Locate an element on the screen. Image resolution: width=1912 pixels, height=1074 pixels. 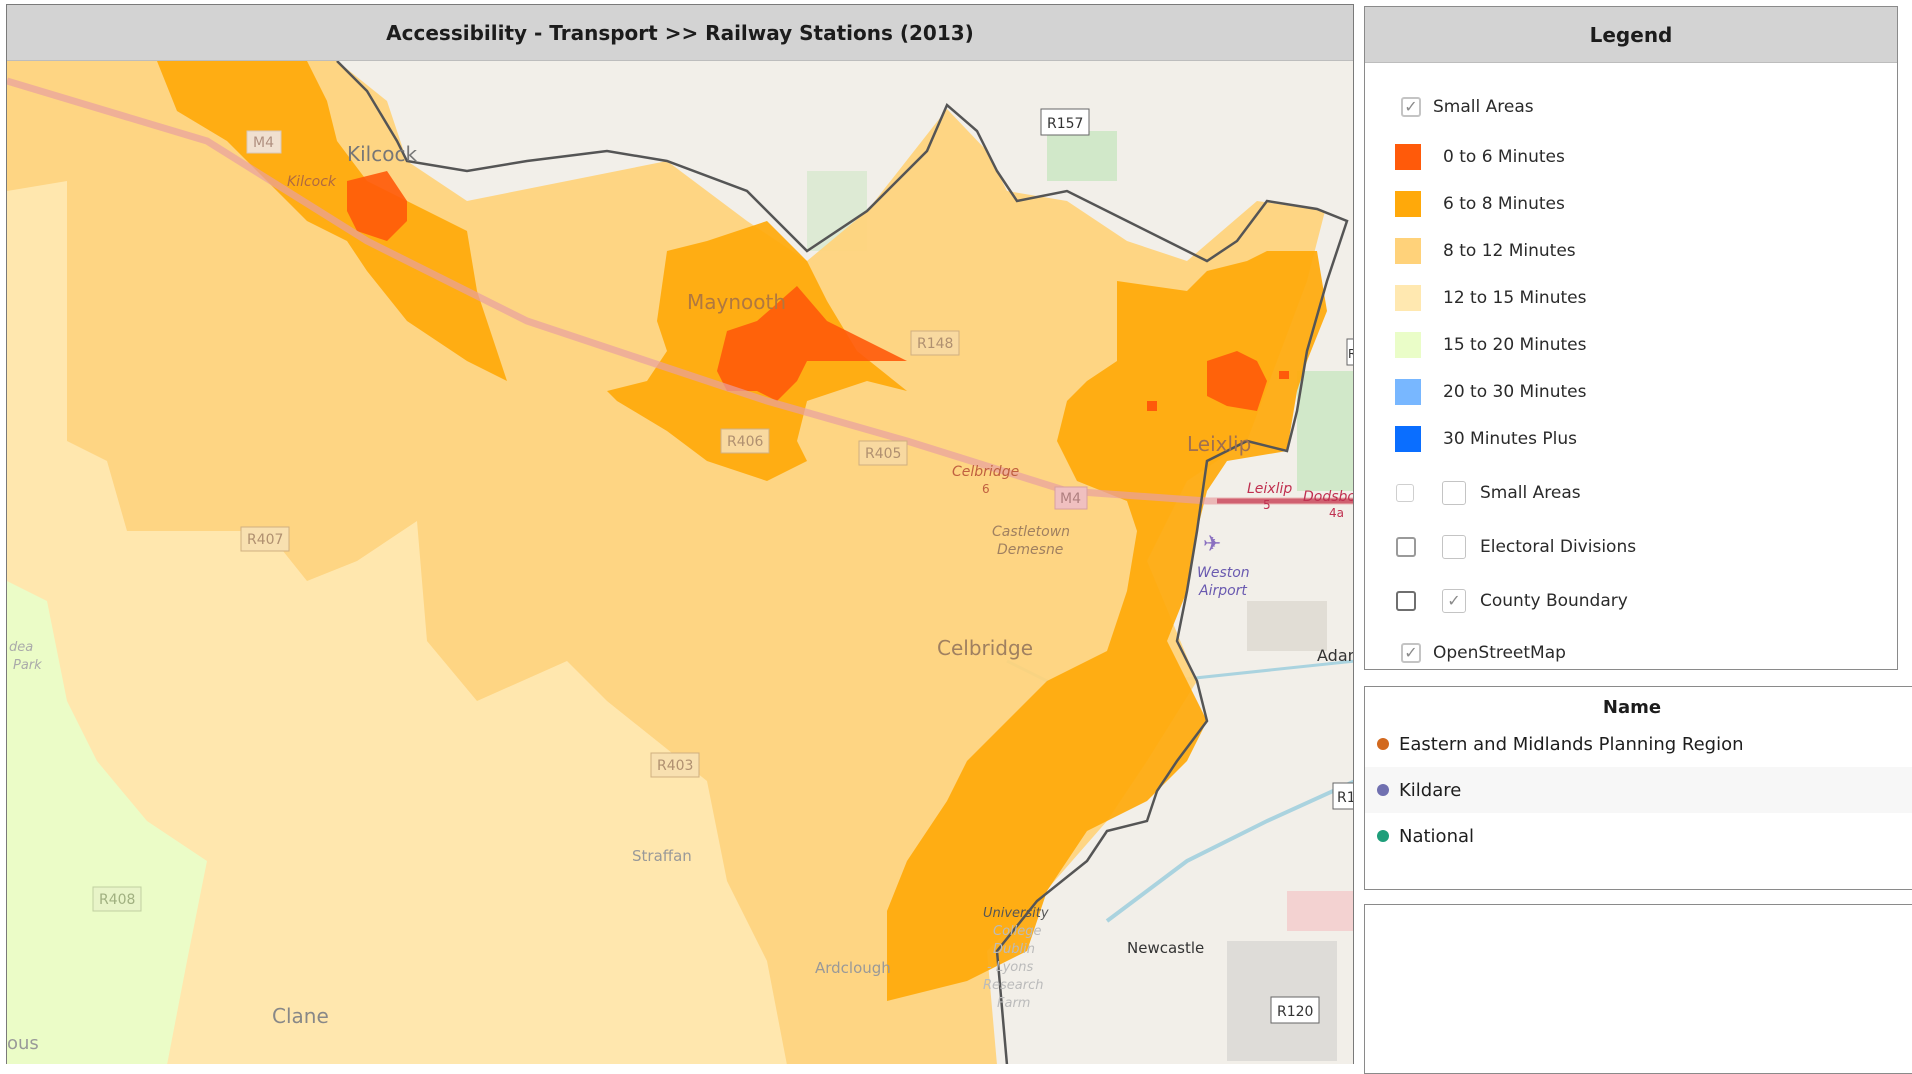
overlay-county-boundary-row: ✓ County Boundary is located at coordinates (1512, 601).